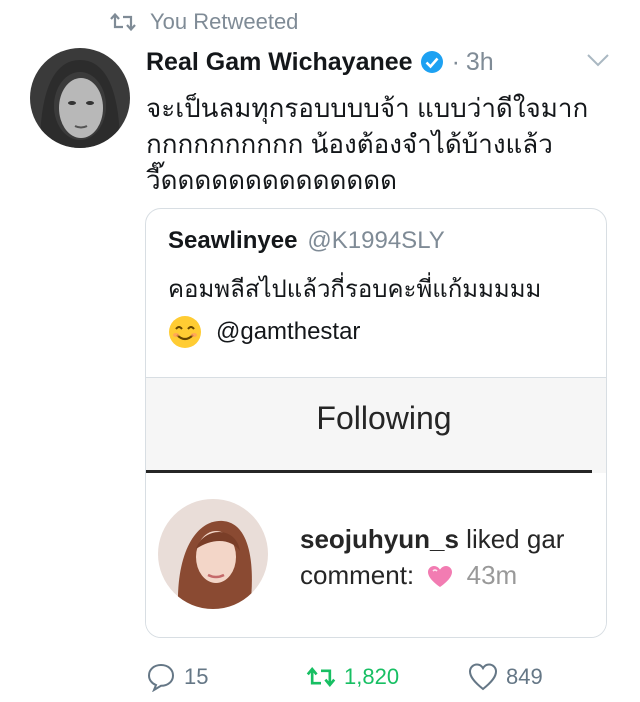 This screenshot has width=640, height=702. I want to click on screenshot-avatar, so click(213, 554).